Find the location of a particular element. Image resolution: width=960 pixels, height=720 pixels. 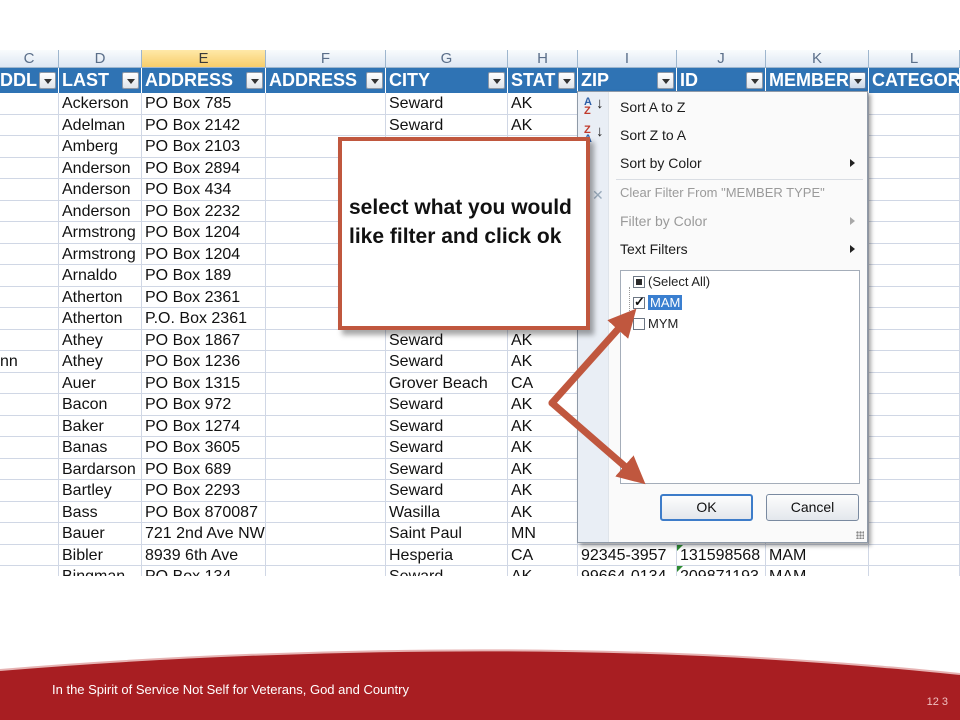

table-cell: PO Box 785 is located at coordinates (204, 104).